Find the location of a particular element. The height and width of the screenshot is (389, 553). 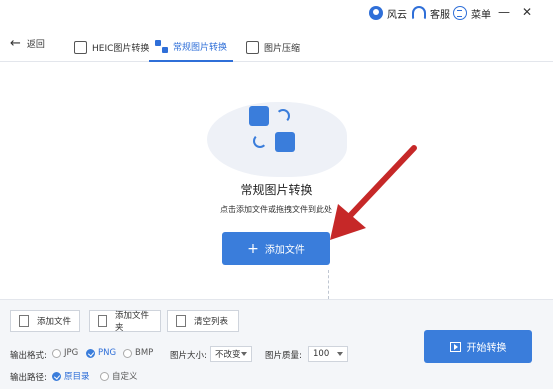

image-size-select: 不改变 is located at coordinates (231, 354).